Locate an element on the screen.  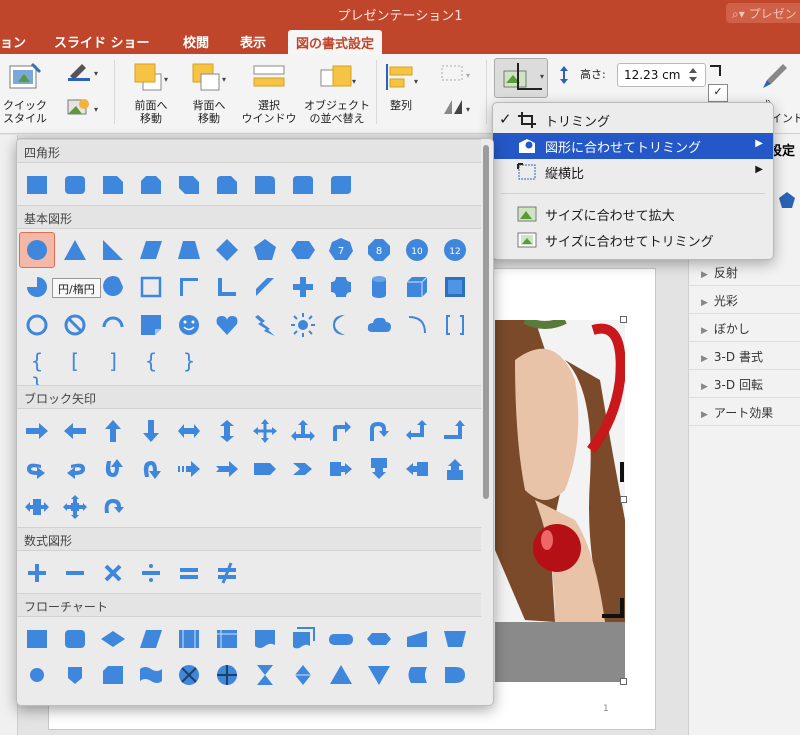
format-item-3d-rotation: ▶ 3-D 回転 is located at coordinates (744, 384).